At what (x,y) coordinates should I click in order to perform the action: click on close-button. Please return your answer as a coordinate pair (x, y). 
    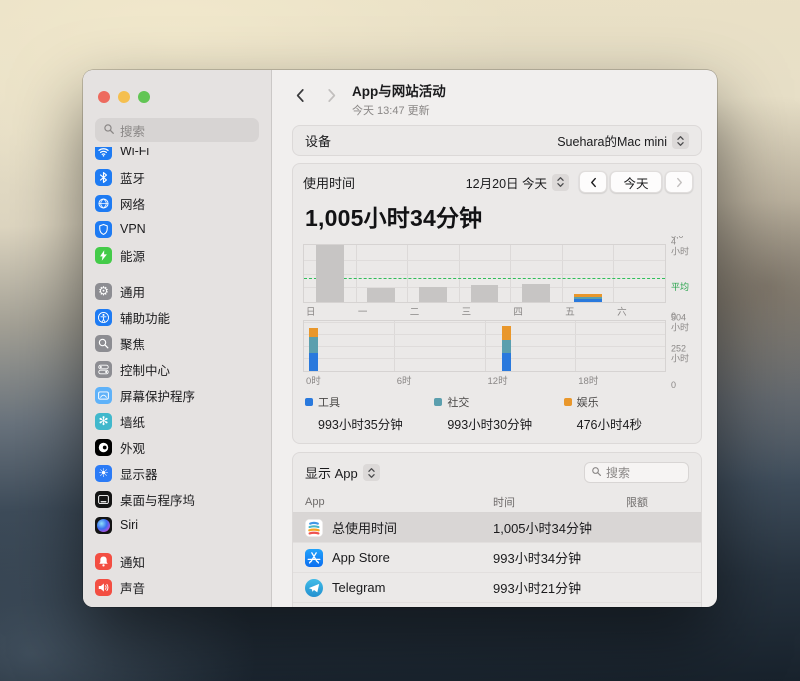
    Looking at the image, I should click on (104, 97).